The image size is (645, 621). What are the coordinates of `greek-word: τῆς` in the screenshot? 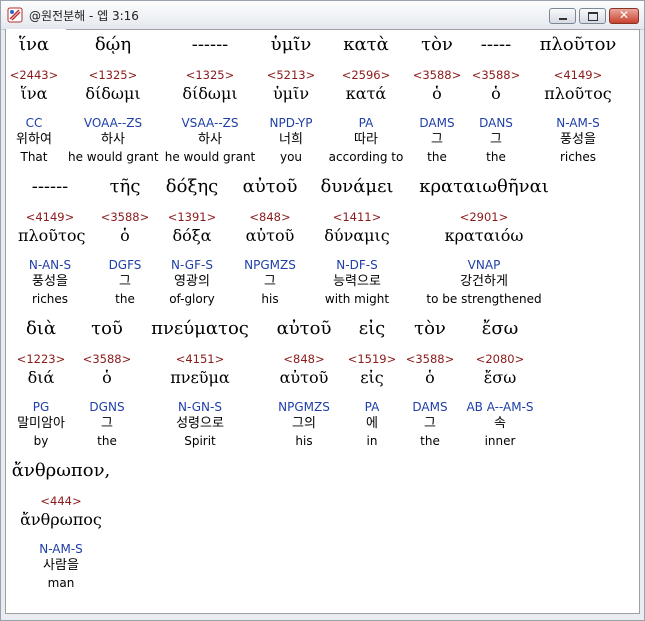 It's located at (125, 186).